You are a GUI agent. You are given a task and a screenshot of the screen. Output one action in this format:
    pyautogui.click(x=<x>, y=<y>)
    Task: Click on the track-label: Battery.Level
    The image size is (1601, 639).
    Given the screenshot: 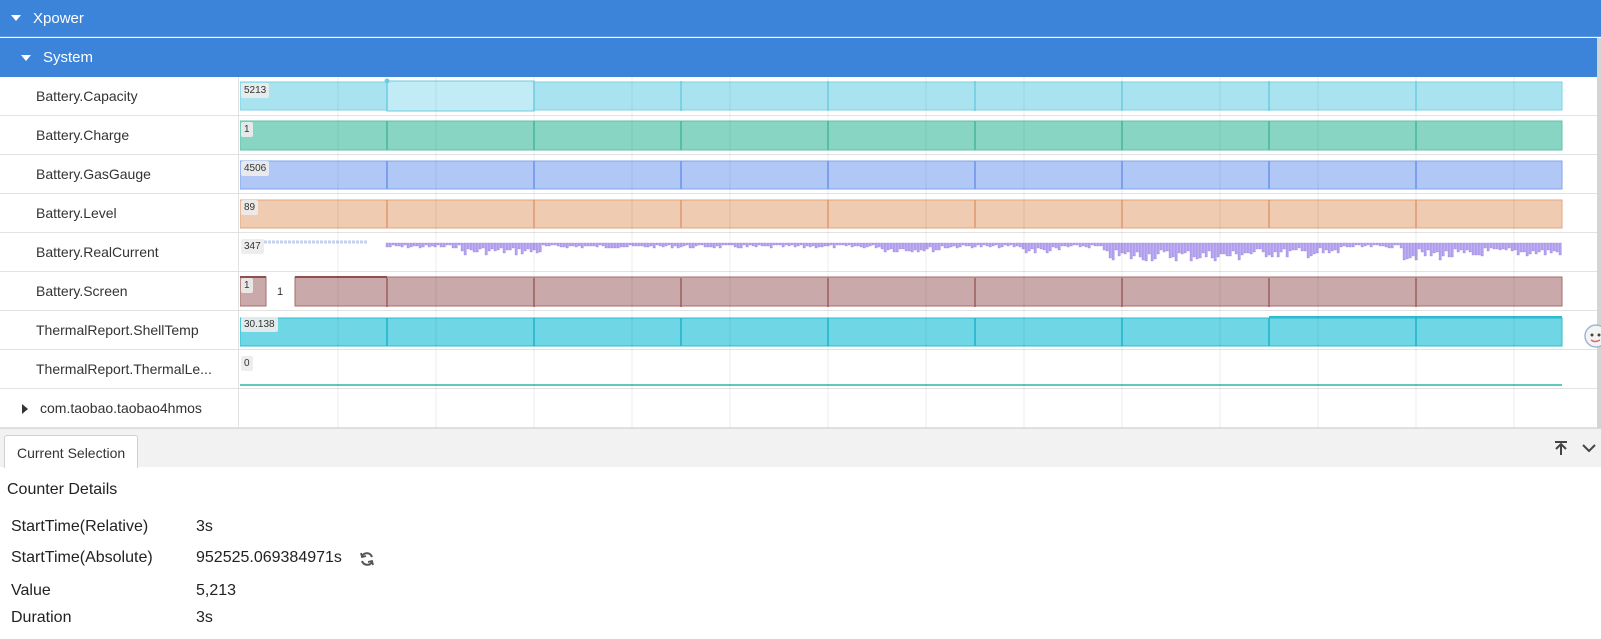 What is the action you would take?
    pyautogui.click(x=119, y=213)
    